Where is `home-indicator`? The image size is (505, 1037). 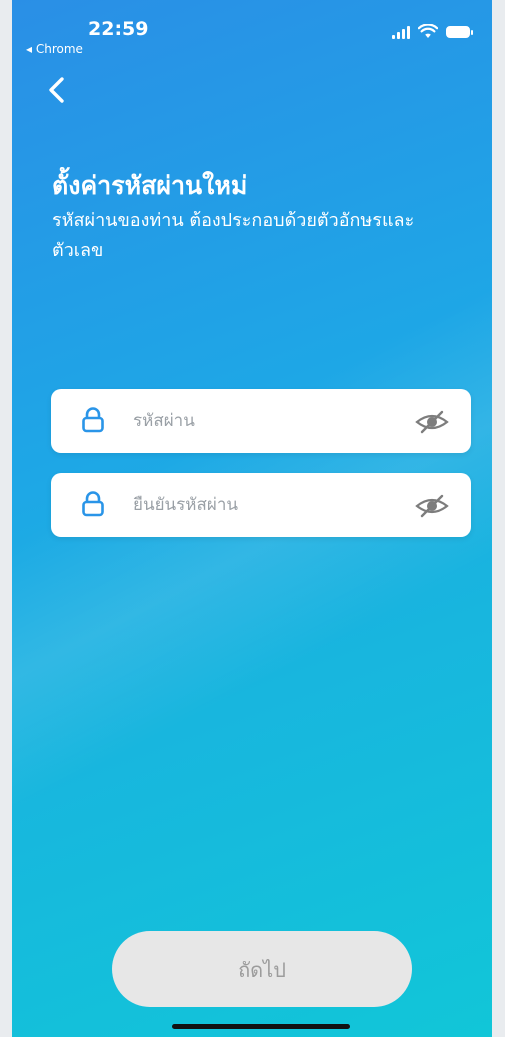 home-indicator is located at coordinates (261, 1026).